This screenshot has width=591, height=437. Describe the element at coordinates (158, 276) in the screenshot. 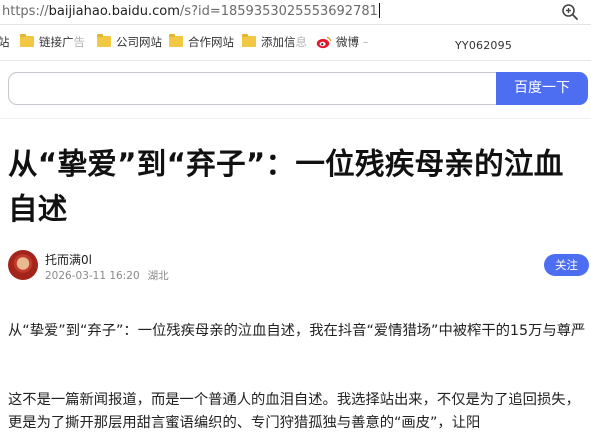

I see `publish-location: 湖北` at that location.